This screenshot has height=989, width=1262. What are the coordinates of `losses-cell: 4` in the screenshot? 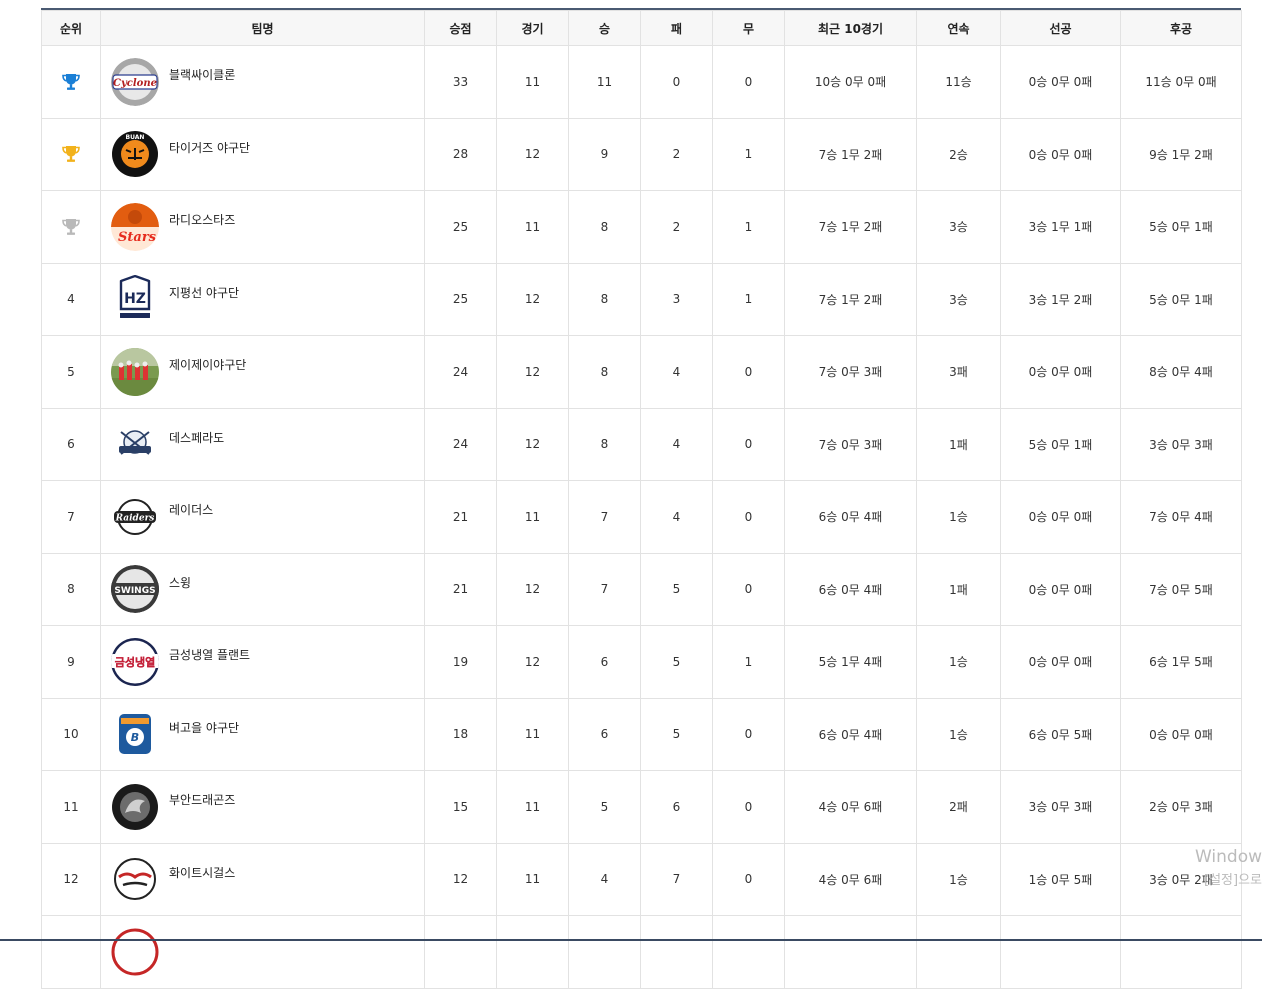 It's located at (676, 517).